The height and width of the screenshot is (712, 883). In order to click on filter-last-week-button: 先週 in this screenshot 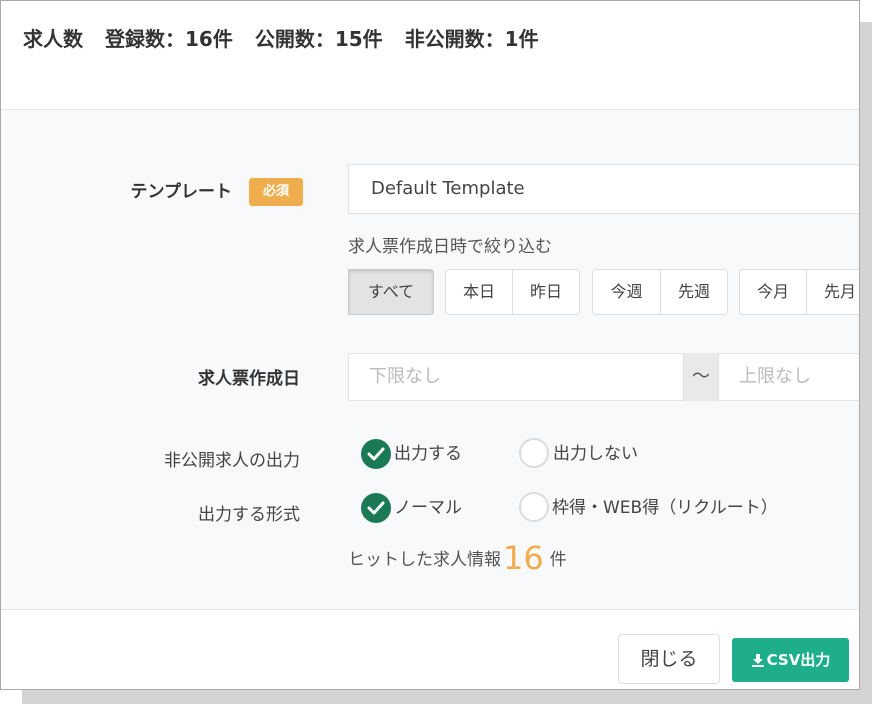, I will do `click(694, 292)`.